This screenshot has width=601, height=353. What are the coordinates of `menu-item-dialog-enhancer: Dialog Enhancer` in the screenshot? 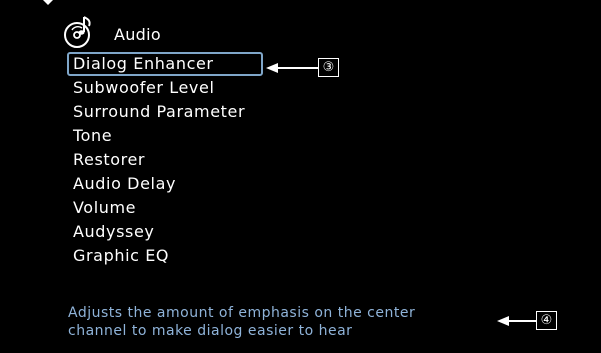 It's located at (165, 64).